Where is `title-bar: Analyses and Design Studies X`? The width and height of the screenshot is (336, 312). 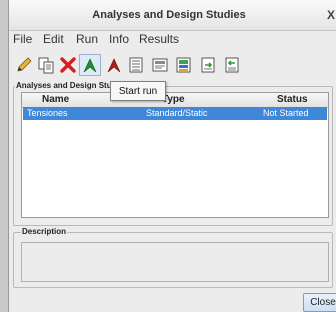 title-bar: Analyses and Design Studies X is located at coordinates (172, 15).